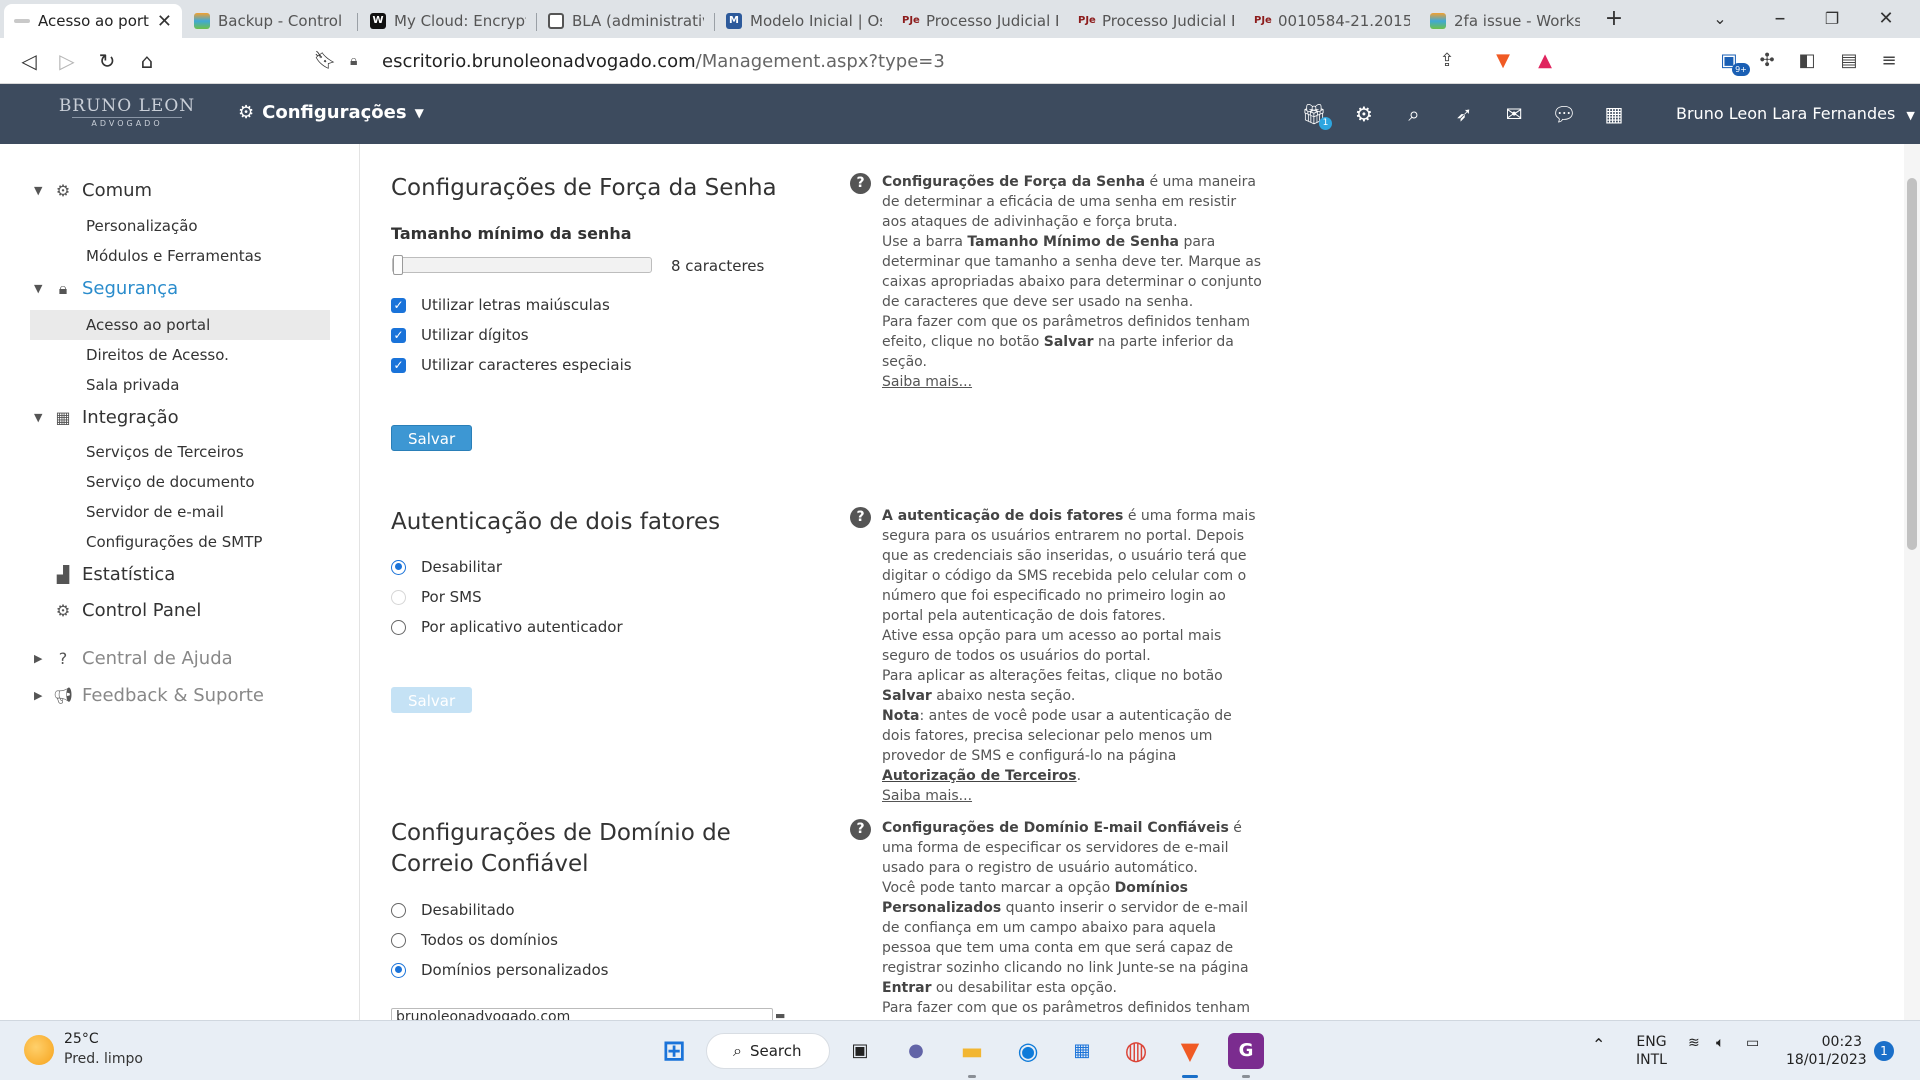 The height and width of the screenshot is (1080, 1920). I want to click on radio-sms: Por SMS, so click(436, 597).